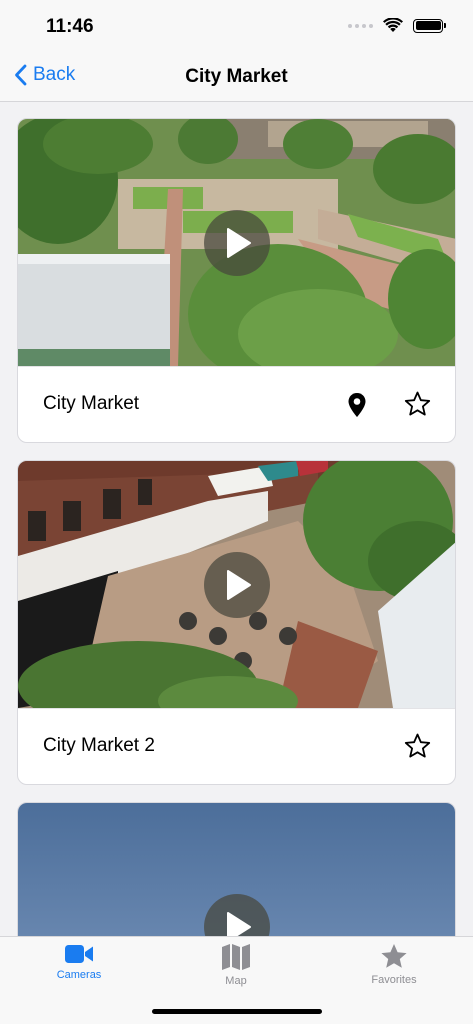 Image resolution: width=473 pixels, height=1024 pixels. I want to click on status-bar: 11:46, so click(236, 26).